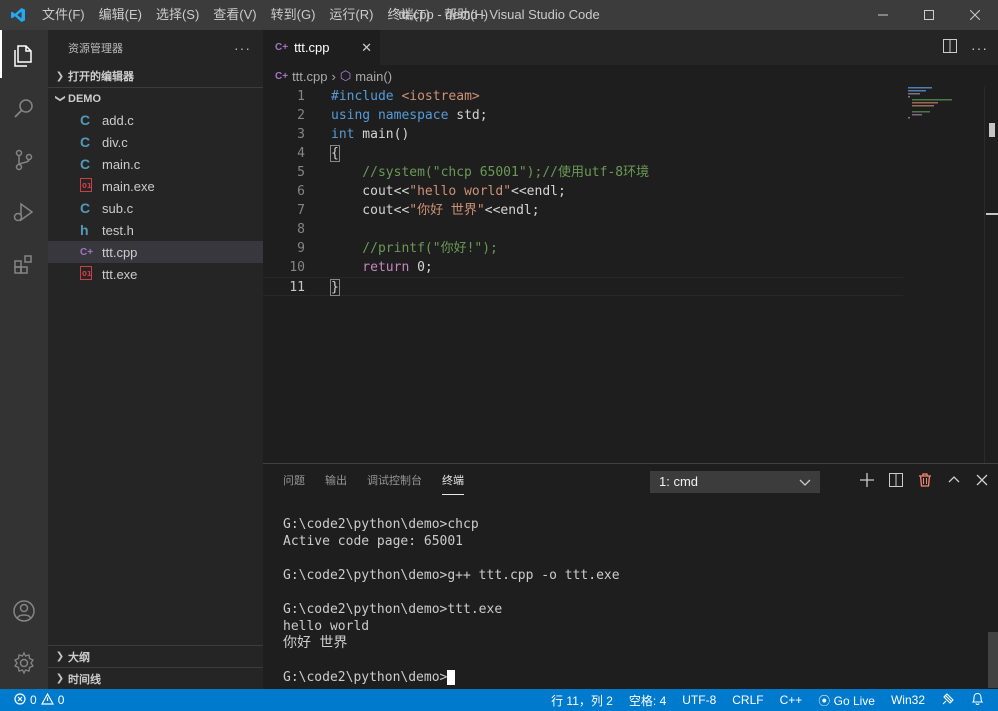 The image size is (998, 711). What do you see at coordinates (155, 120) in the screenshot?
I see `file-item-add-c: Cadd.c` at bounding box center [155, 120].